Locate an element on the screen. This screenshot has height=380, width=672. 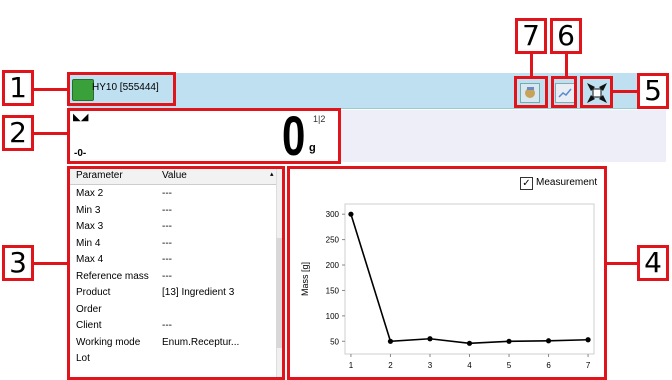
callout-5: 5 is located at coordinates (653, 91).